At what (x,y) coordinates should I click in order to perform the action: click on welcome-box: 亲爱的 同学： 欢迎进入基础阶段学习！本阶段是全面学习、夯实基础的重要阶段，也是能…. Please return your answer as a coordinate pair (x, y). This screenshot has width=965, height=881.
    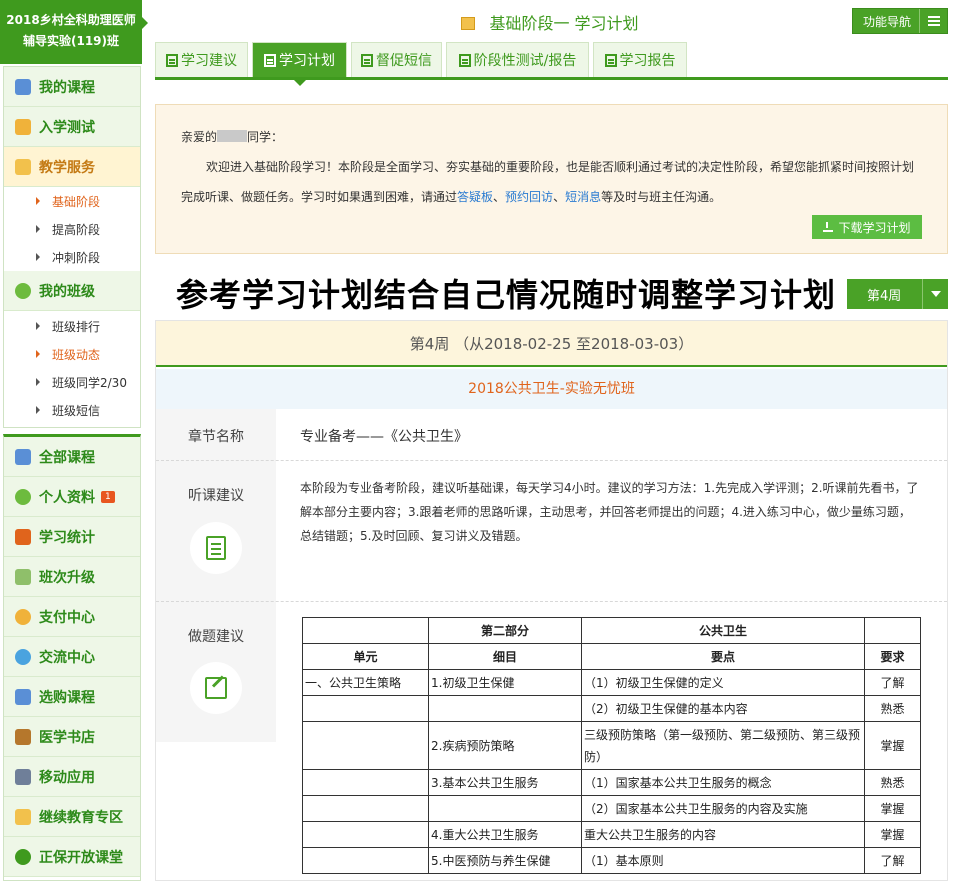
    Looking at the image, I should click on (551, 179).